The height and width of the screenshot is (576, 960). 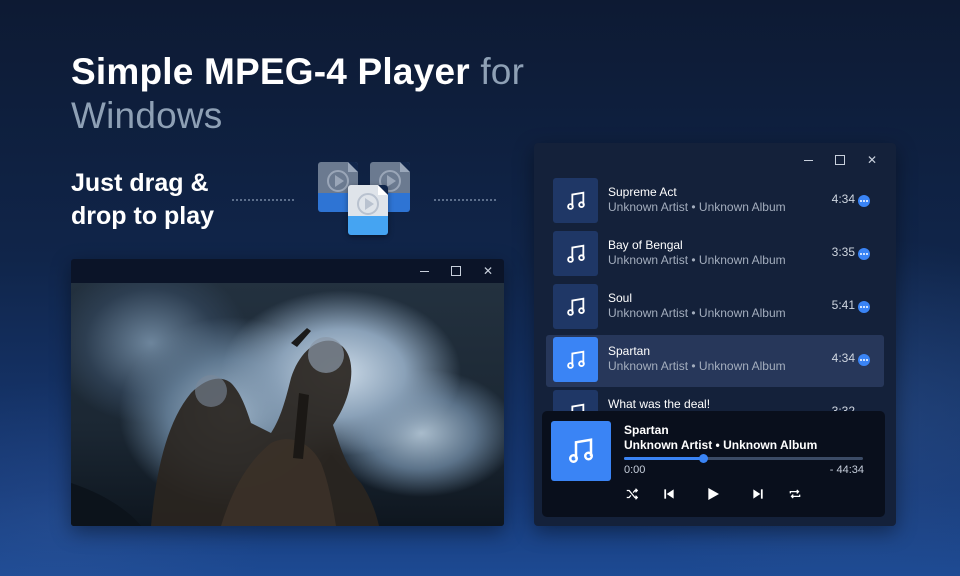 I want to click on playback-controls, so click(x=714, y=494).